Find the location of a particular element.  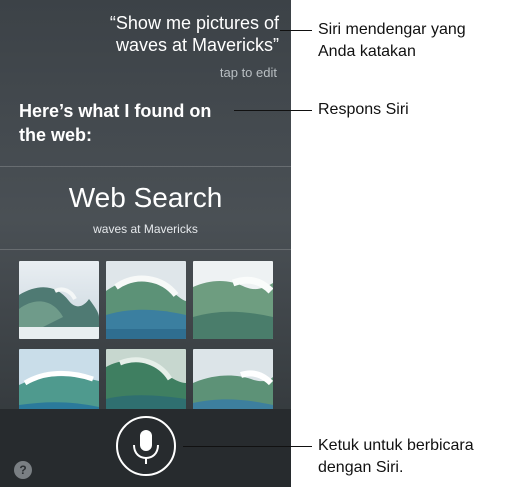

web-search-title: Web Search is located at coordinates (145, 197).